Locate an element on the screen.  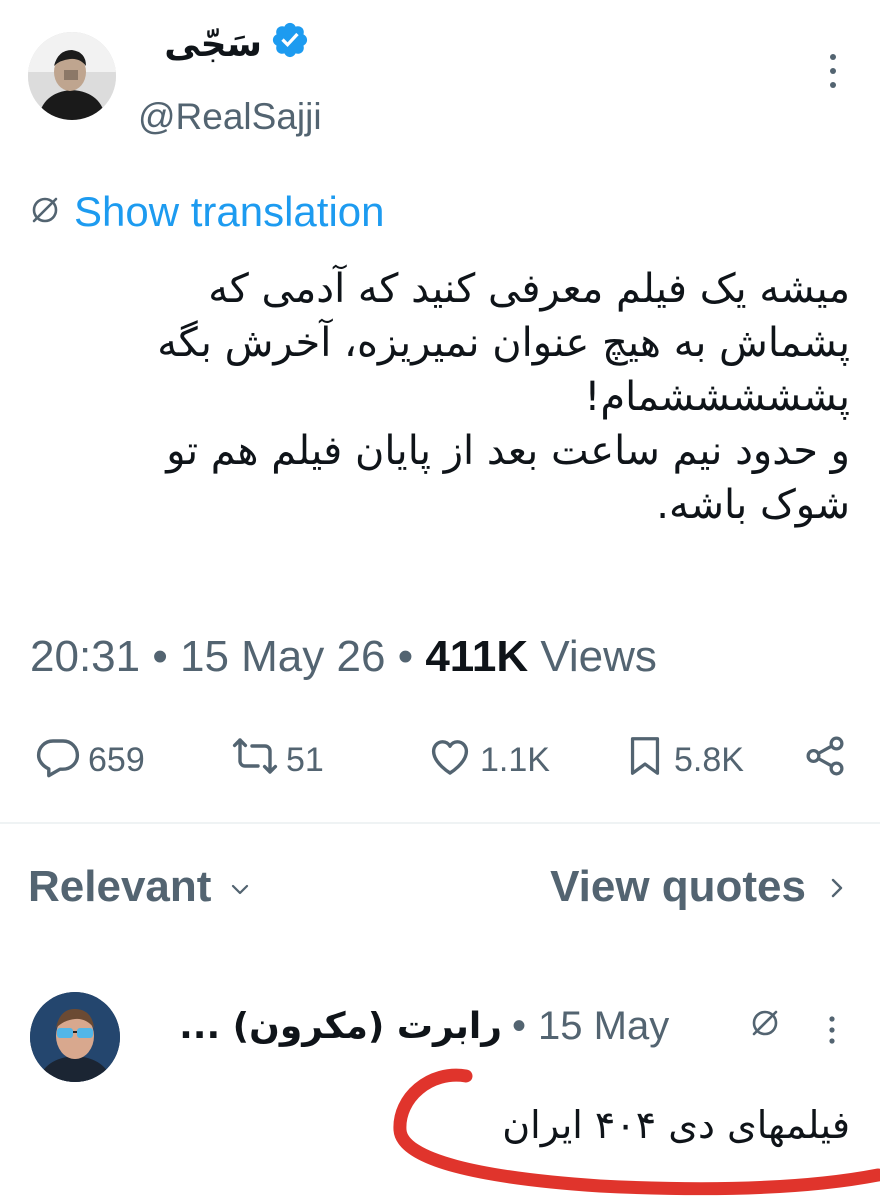
tweet-meta: 20:31 • 15 May 26 • 411K Views is located at coordinates (343, 657).